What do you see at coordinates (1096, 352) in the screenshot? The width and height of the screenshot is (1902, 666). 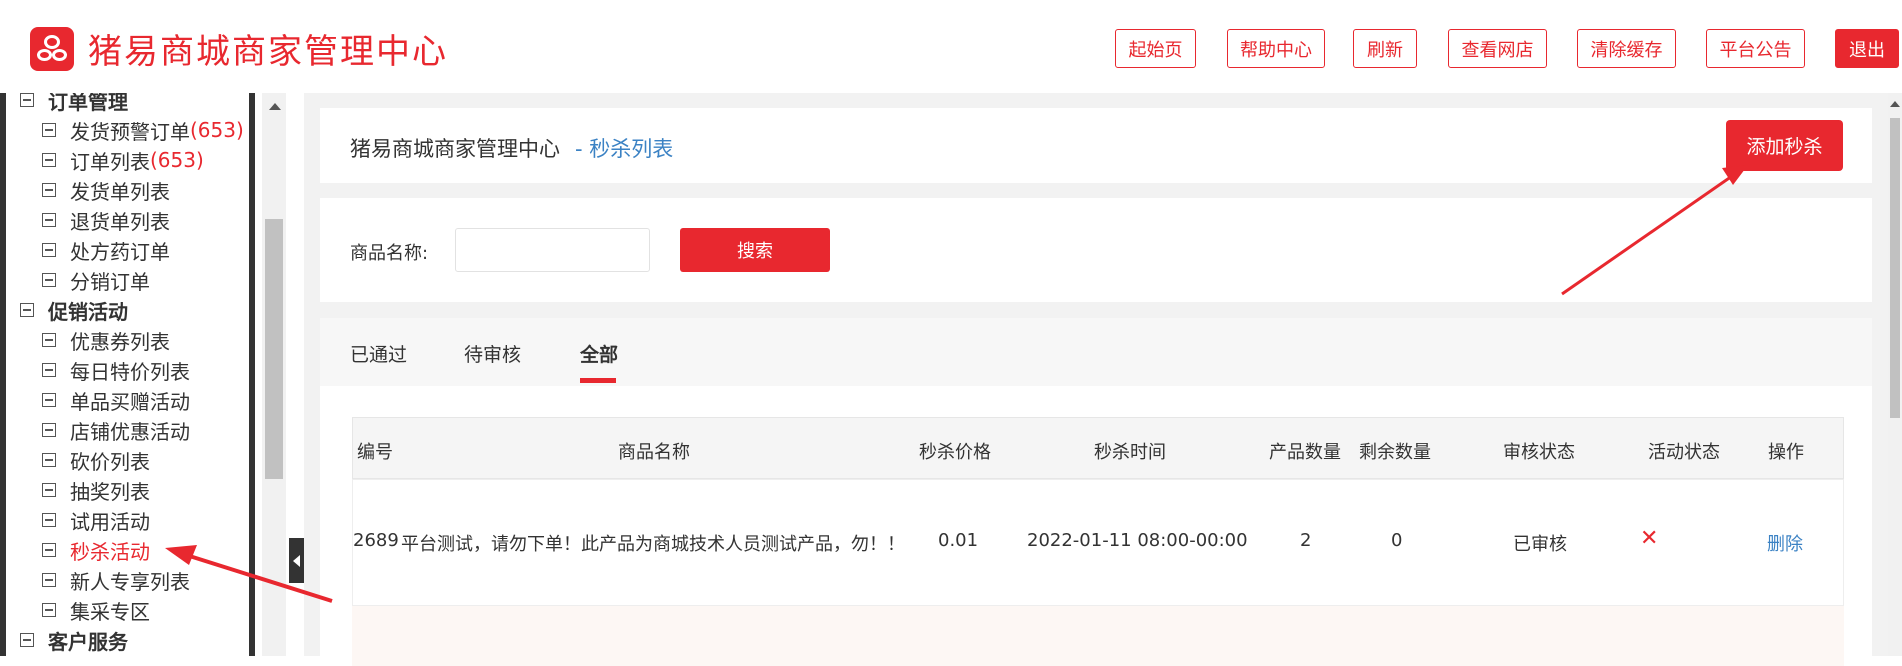 I see `tab-bar` at bounding box center [1096, 352].